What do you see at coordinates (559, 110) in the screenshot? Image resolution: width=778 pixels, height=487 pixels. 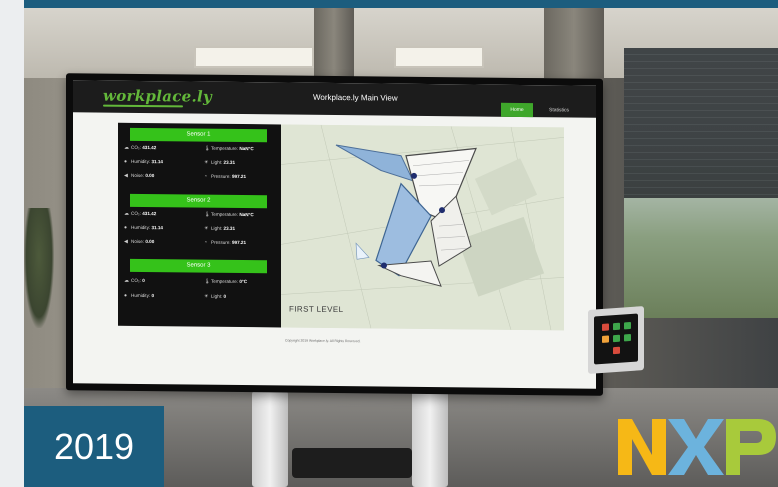 I see `nav-statistics-tab: Statistics` at bounding box center [559, 110].